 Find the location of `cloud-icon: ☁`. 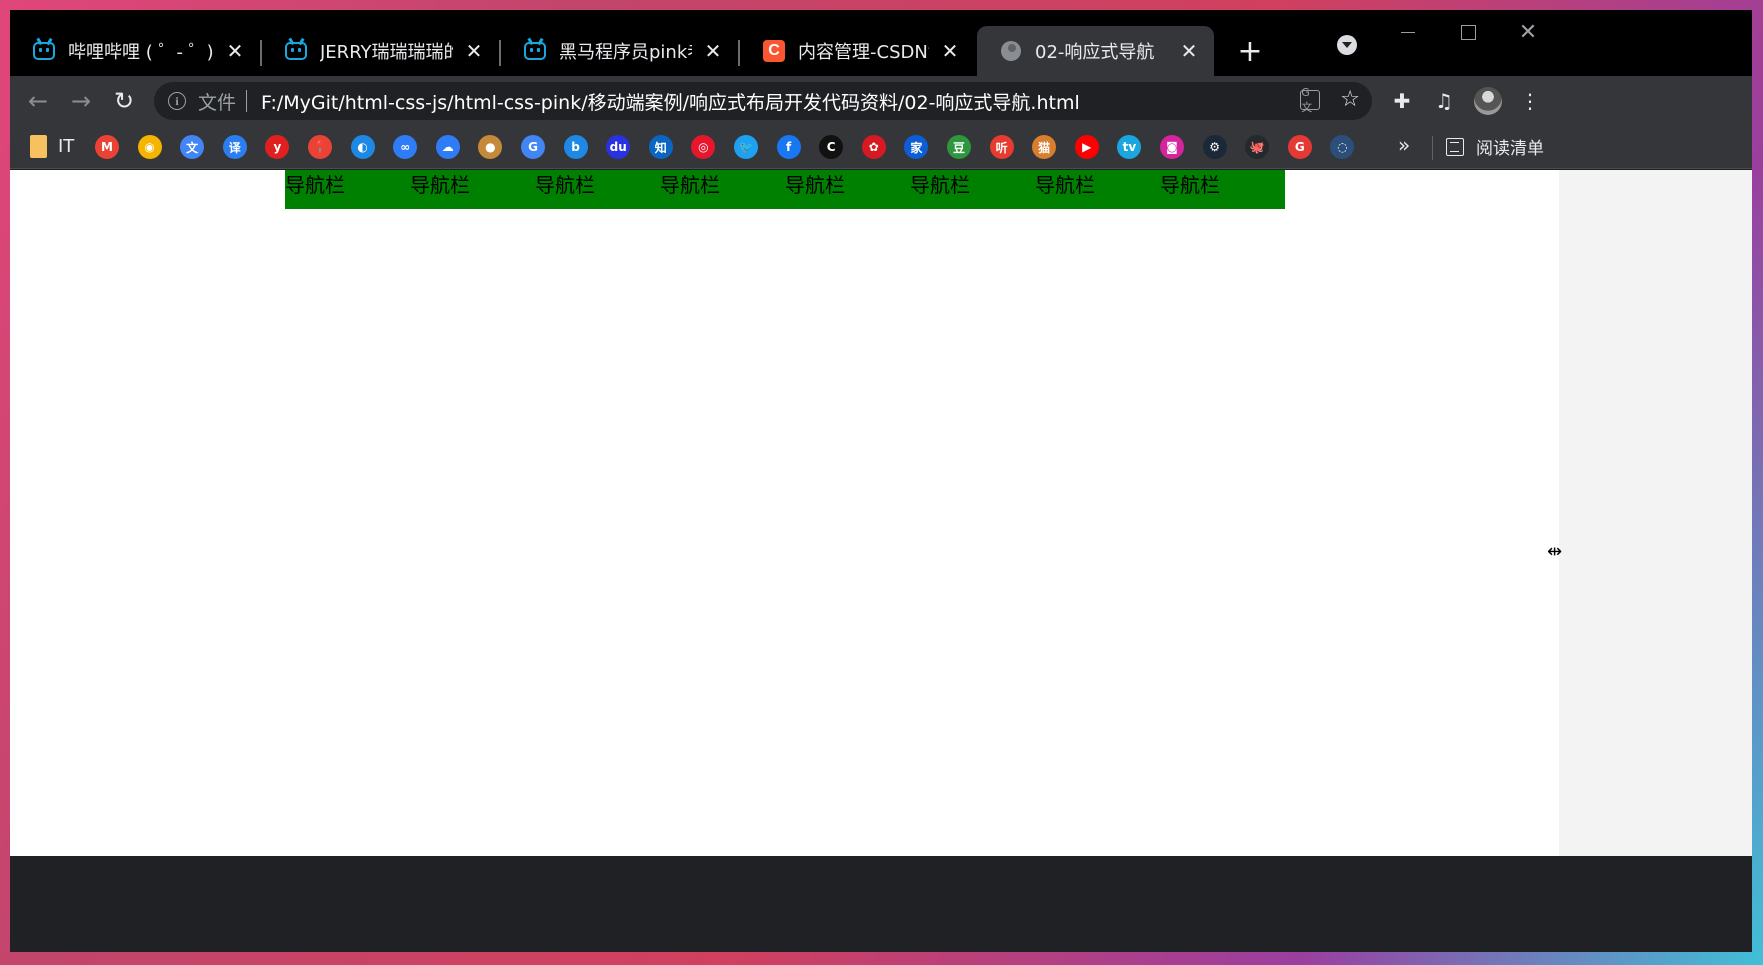

cloud-icon: ☁ is located at coordinates (447, 147).